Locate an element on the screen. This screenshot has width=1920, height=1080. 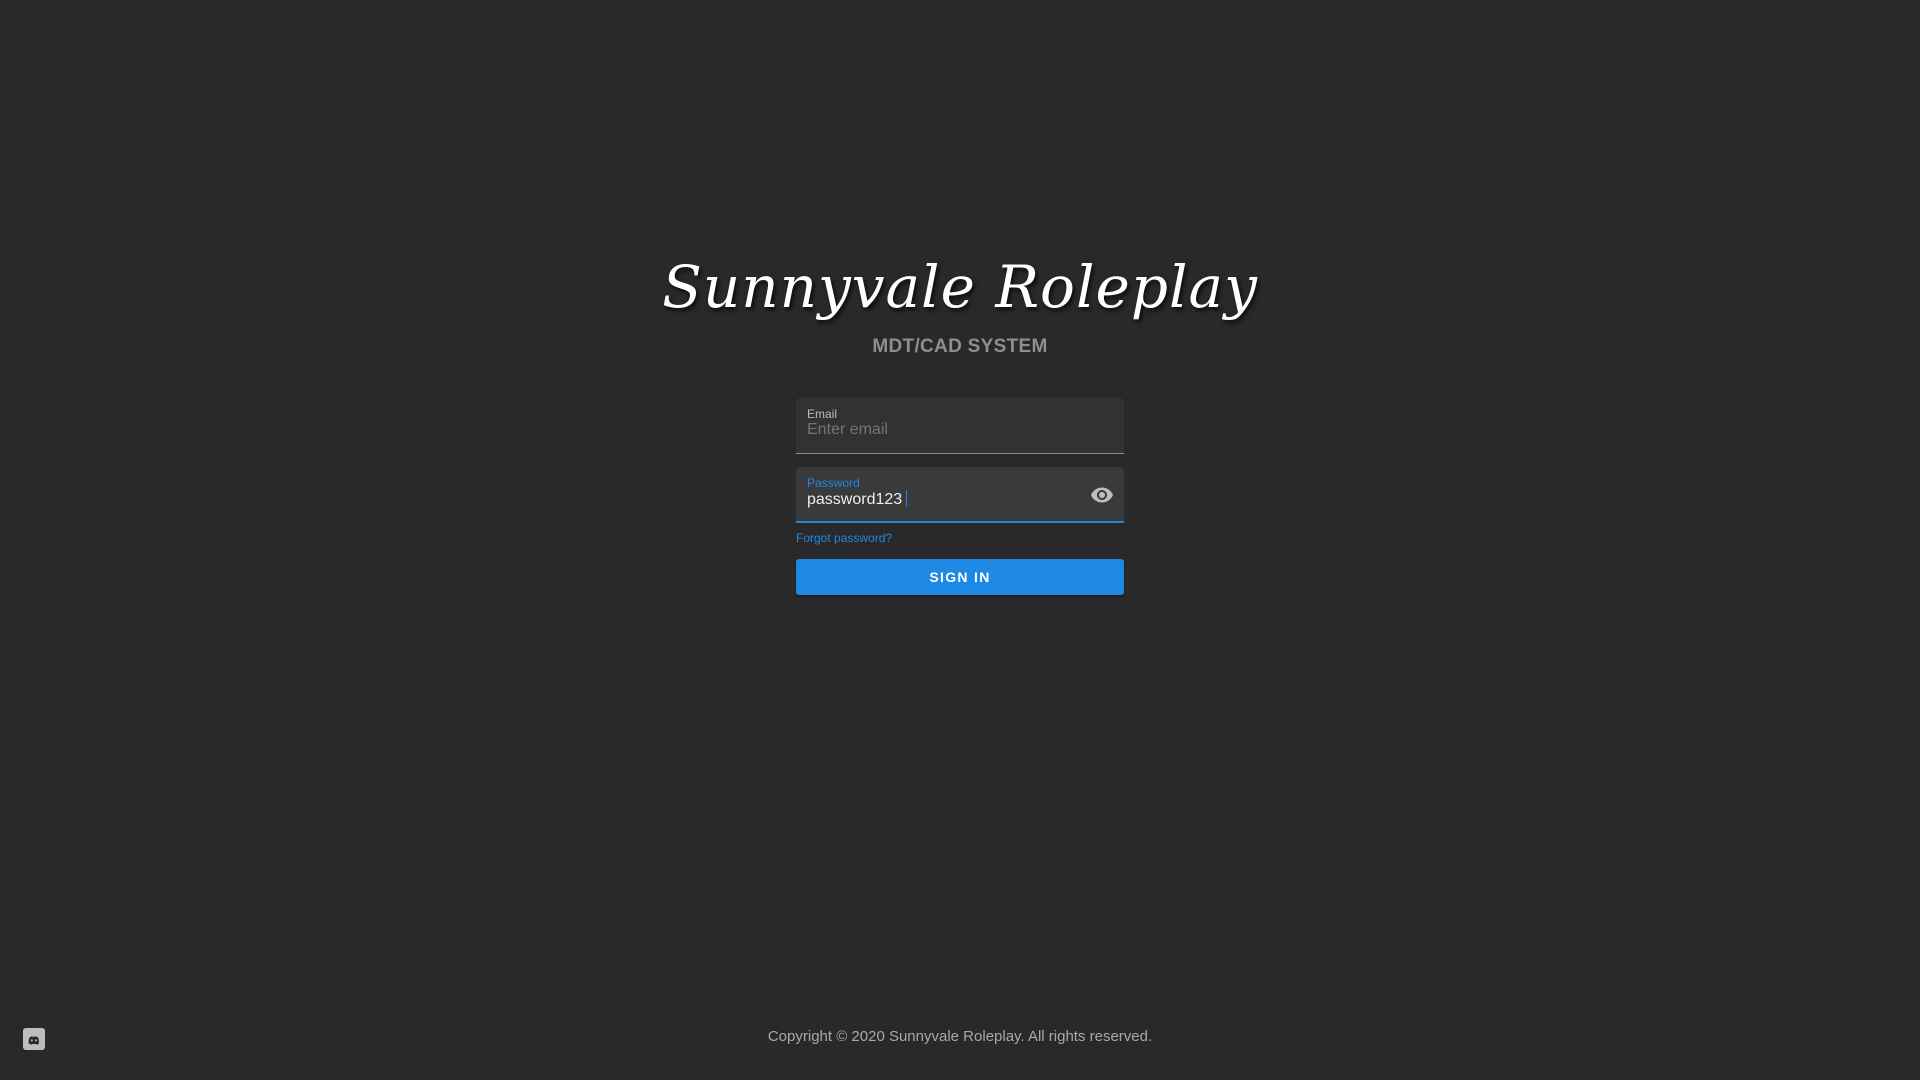
password-input: password123 is located at coordinates (937, 499).